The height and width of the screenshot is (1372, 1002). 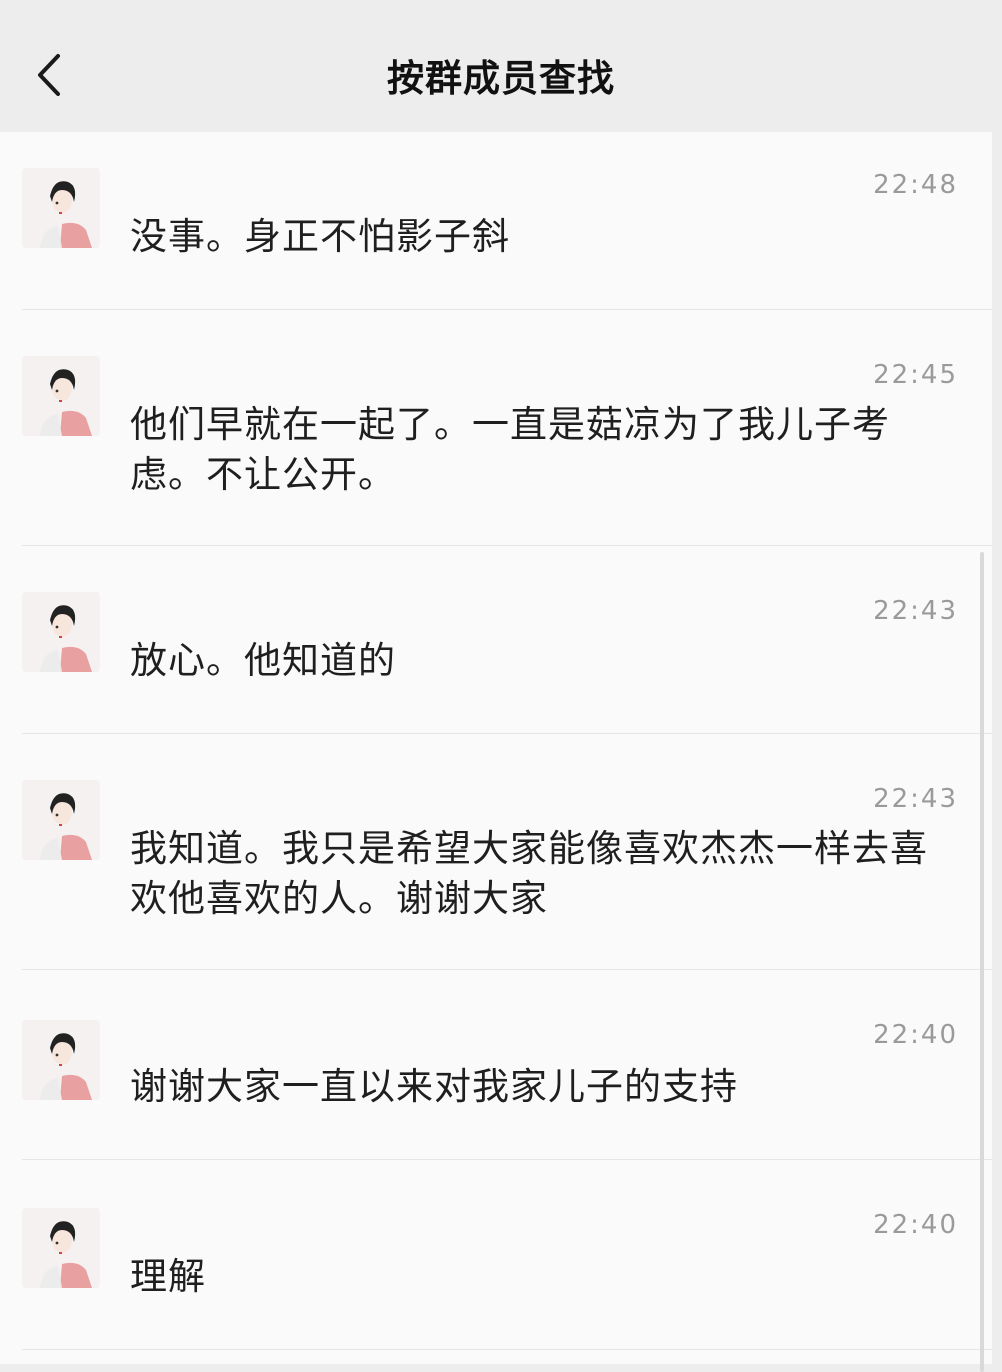 What do you see at coordinates (320, 236) in the screenshot?
I see `message-text: 没事。身正不怕影子斜` at bounding box center [320, 236].